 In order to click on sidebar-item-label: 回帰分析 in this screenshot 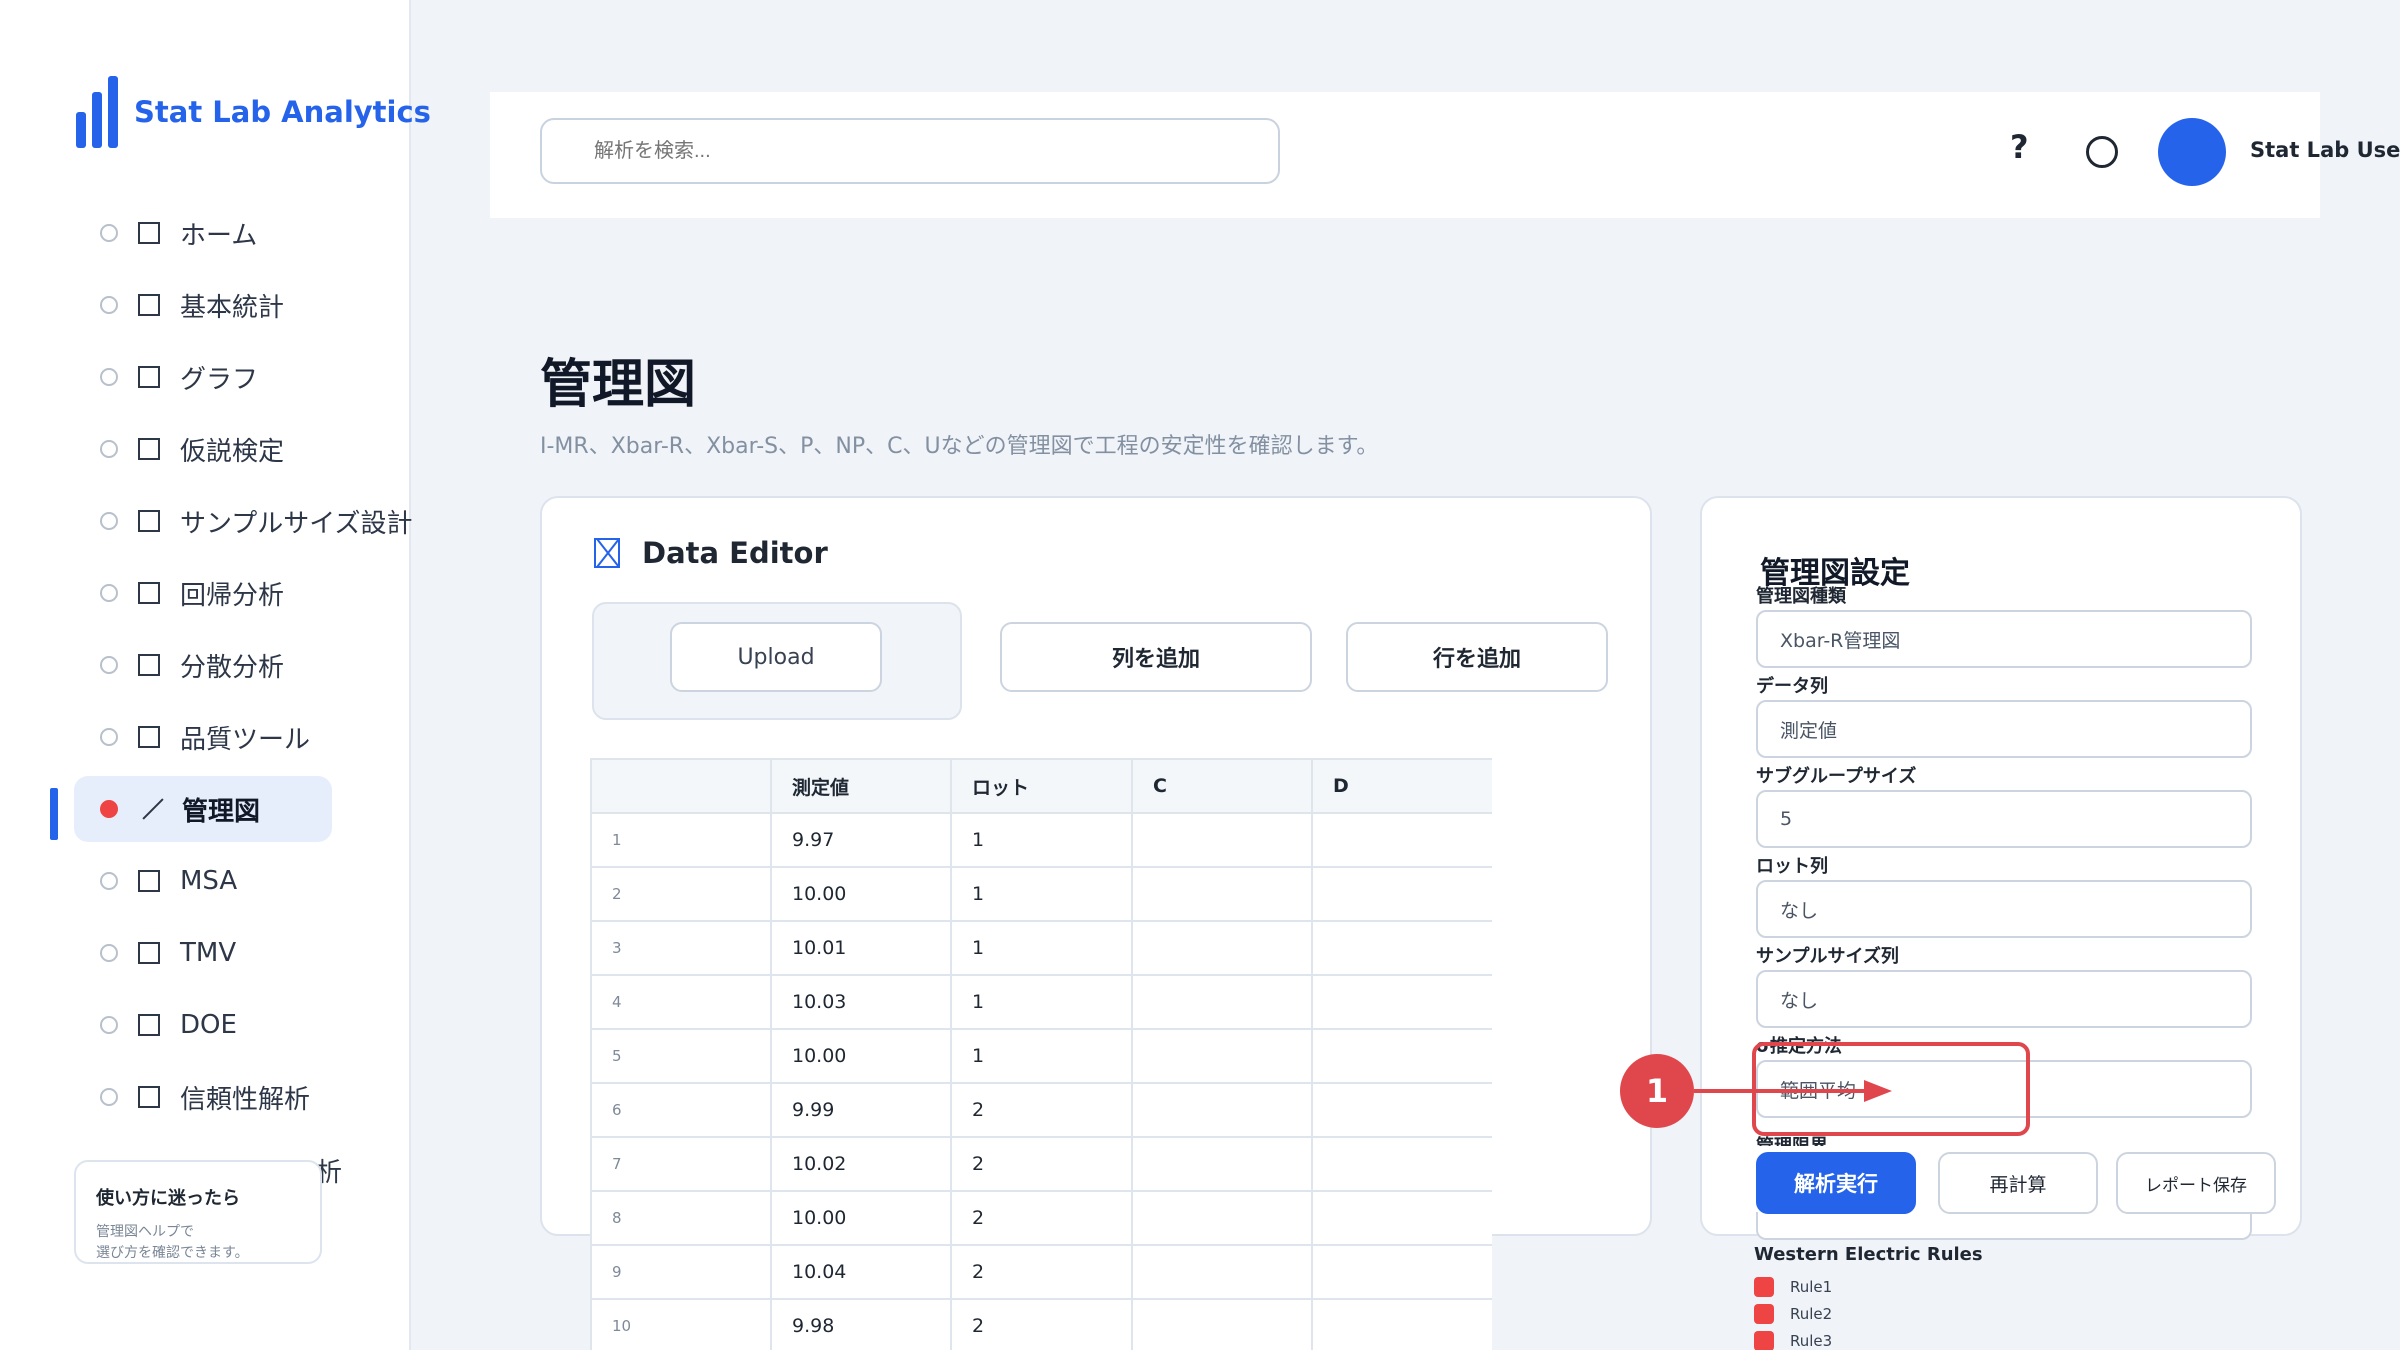, I will do `click(232, 595)`.